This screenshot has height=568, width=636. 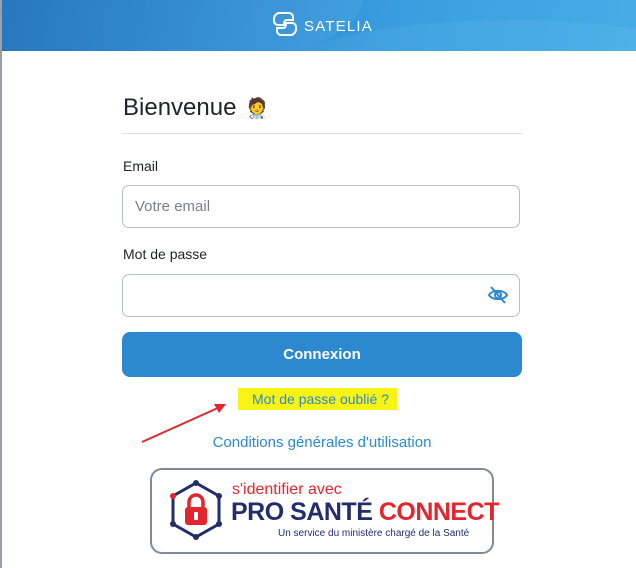 I want to click on password-label: Mot de passe, so click(x=165, y=254).